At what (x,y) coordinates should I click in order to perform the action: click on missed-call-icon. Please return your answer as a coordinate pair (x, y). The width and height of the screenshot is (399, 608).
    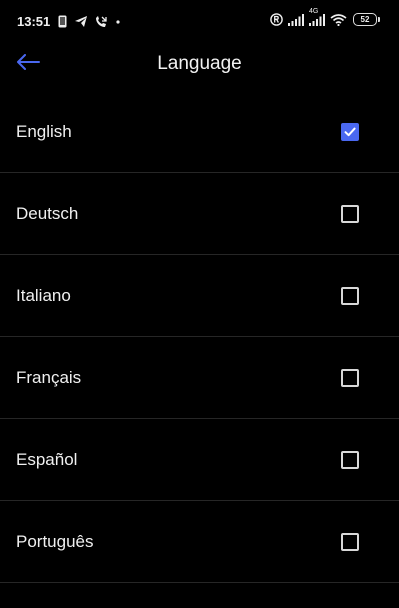
    Looking at the image, I should click on (101, 21).